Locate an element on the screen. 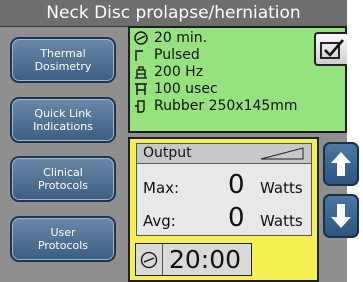 This screenshot has height=282, width=363. frequency-row: 200 Hz is located at coordinates (168, 72).